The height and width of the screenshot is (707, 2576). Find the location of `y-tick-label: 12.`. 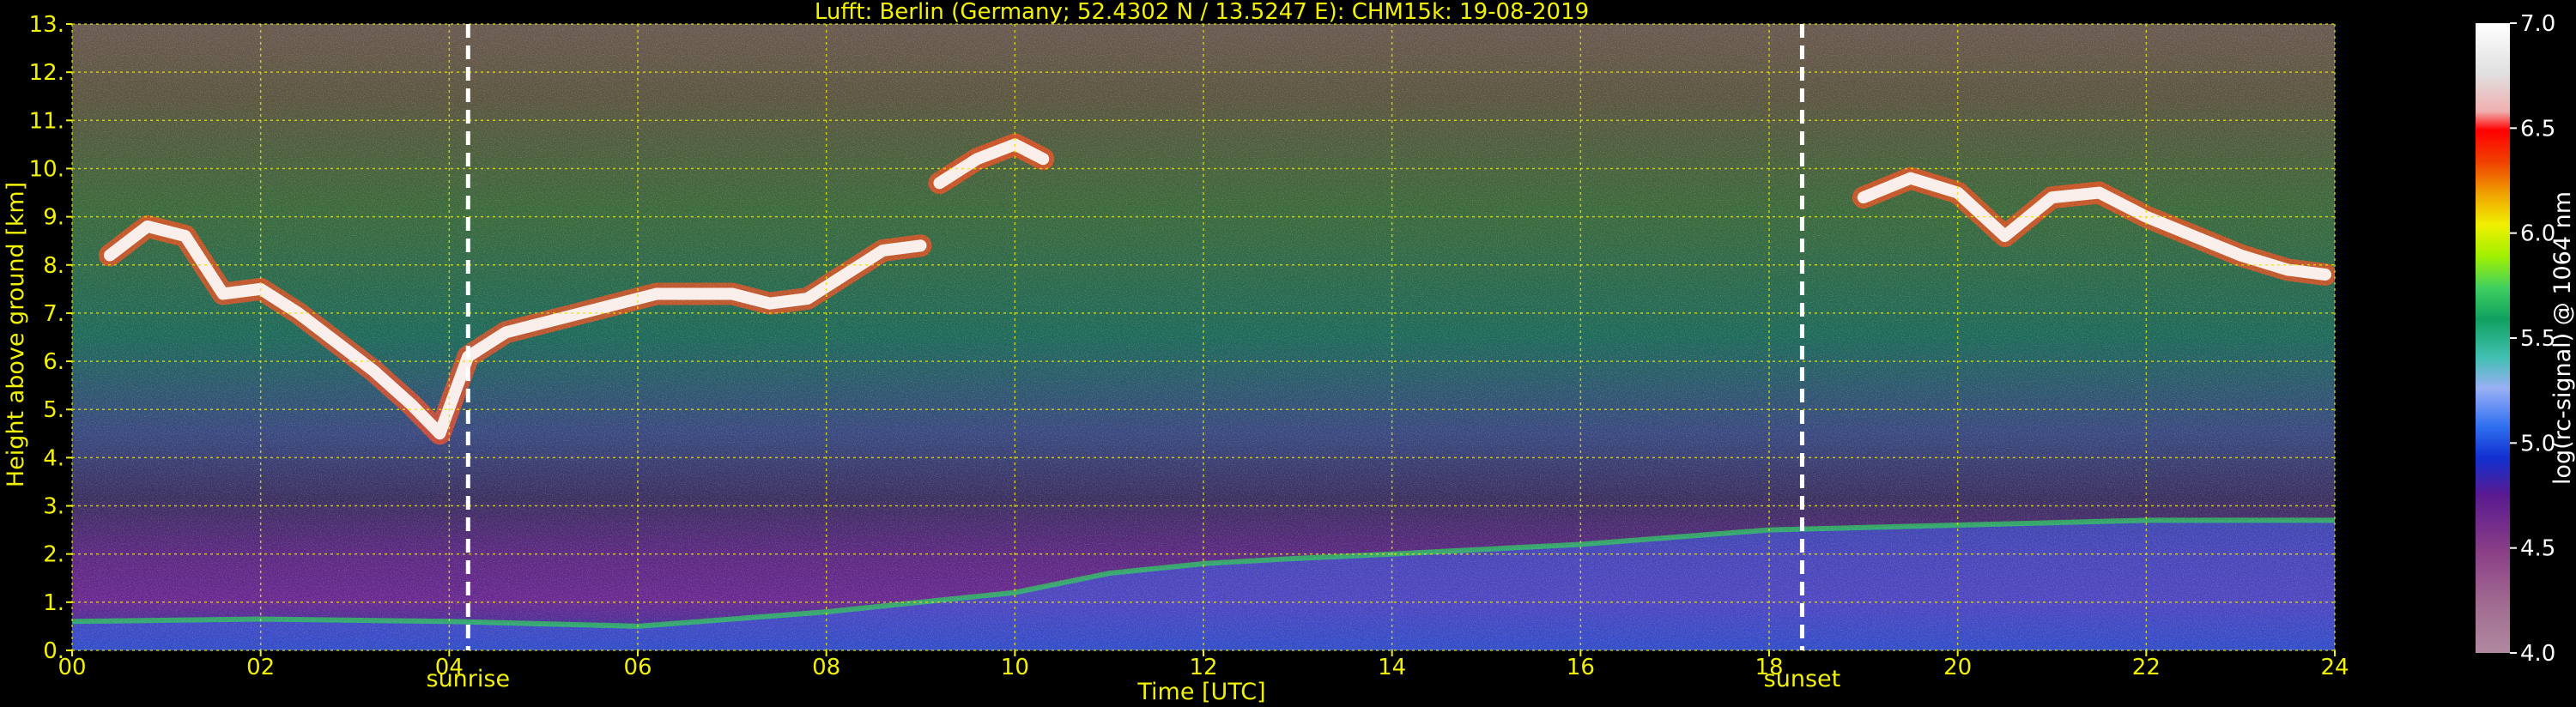

y-tick-label: 12. is located at coordinates (46, 73).